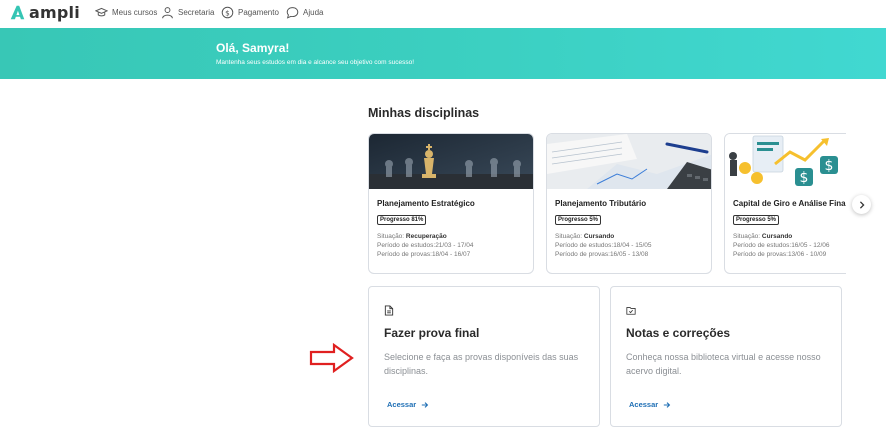 Image resolution: width=886 pixels, height=446 pixels. I want to click on nav-label: Ajuda, so click(313, 12).